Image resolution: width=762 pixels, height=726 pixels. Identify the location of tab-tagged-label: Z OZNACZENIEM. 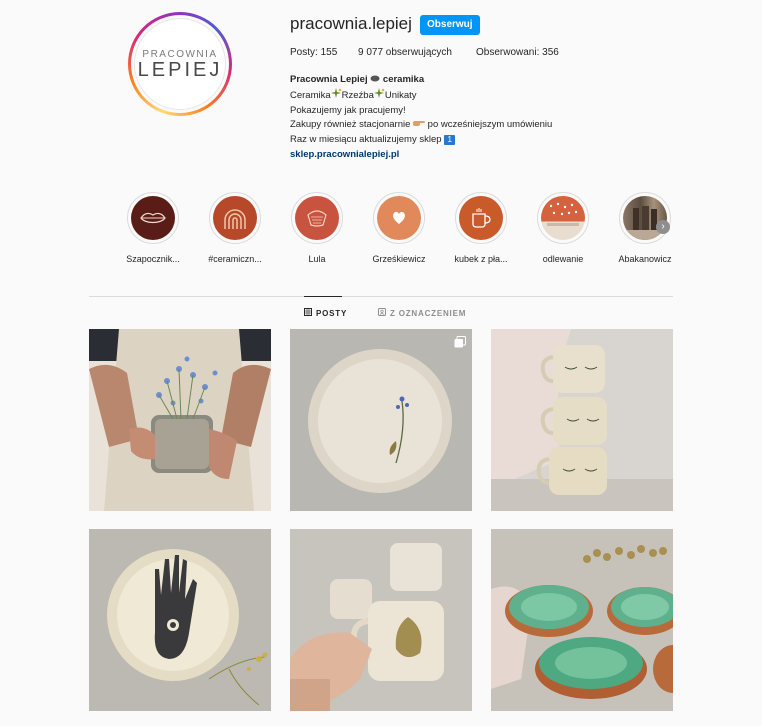
(428, 313).